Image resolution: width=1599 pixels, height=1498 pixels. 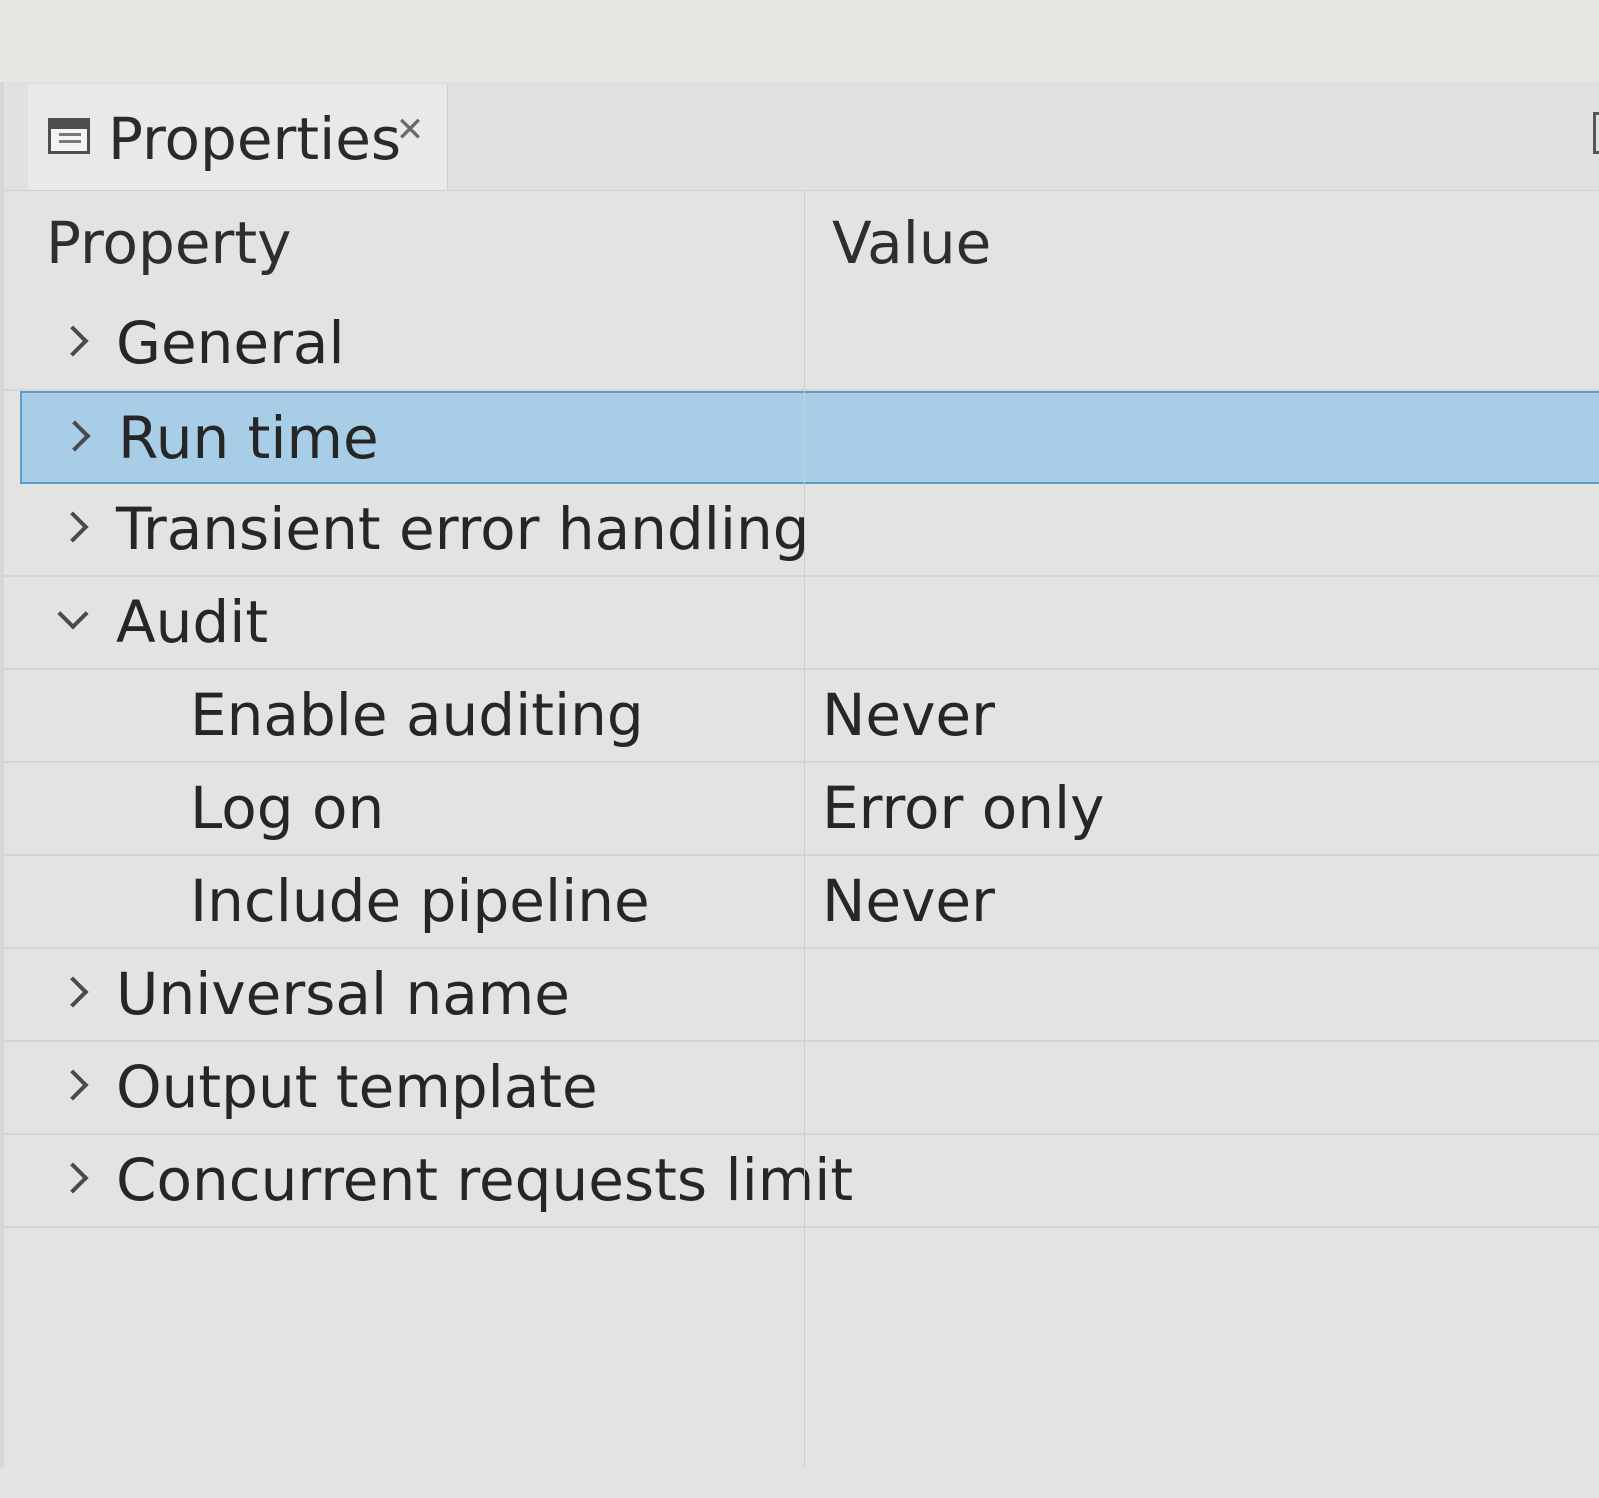 I want to click on property-label: Enable auditing, so click(x=417, y=715).